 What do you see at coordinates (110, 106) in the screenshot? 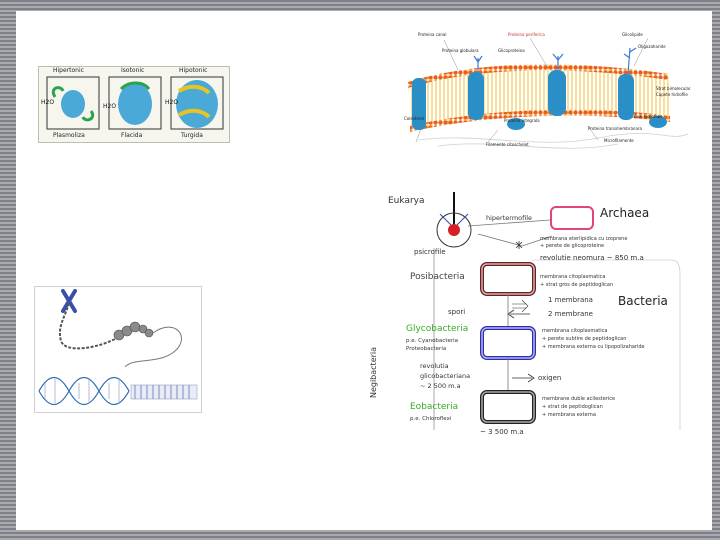
I see `osmosis-water-mid: H2O` at bounding box center [110, 106].